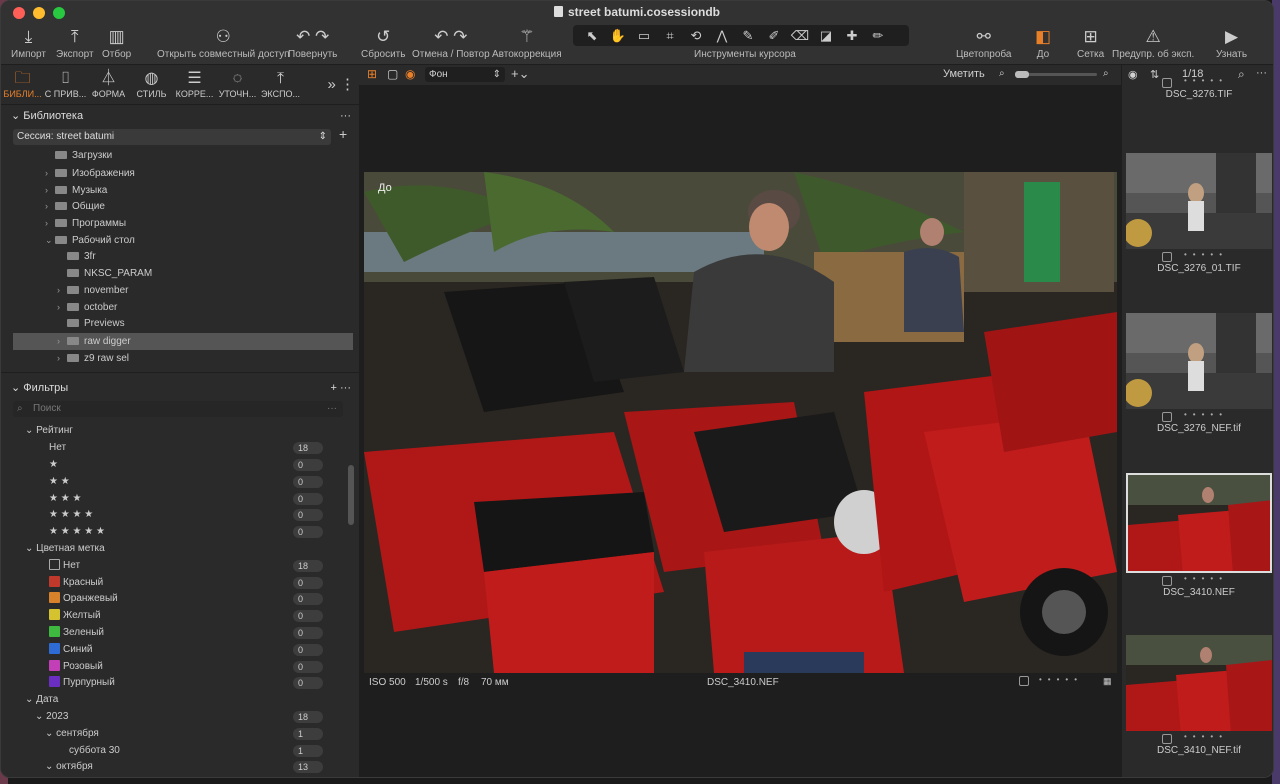  I want to click on close-window-button, so click(19, 13).